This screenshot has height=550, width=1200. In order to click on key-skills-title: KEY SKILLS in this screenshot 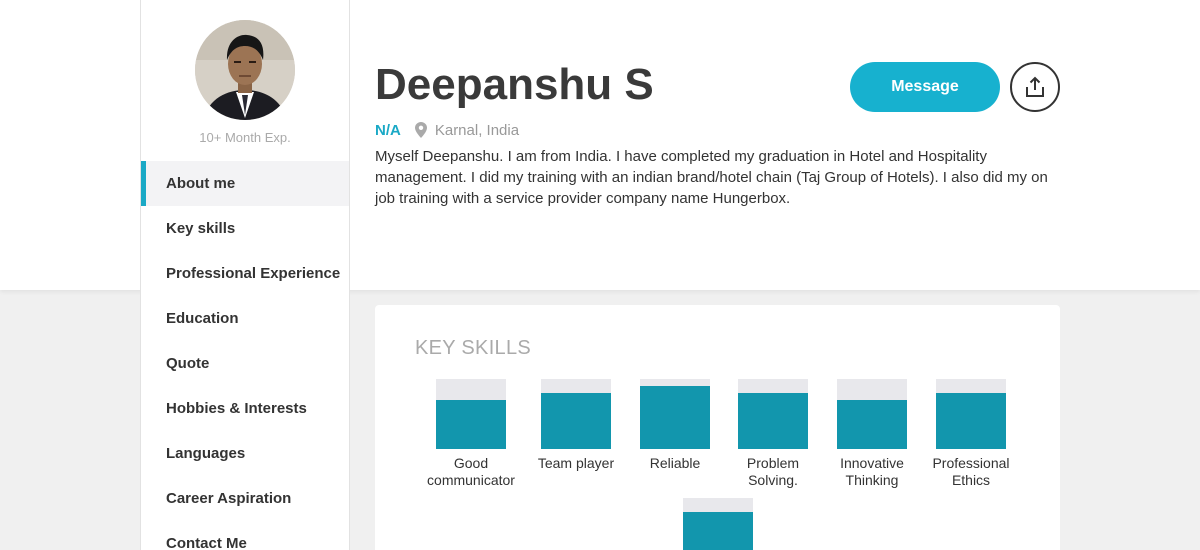, I will do `click(473, 348)`.